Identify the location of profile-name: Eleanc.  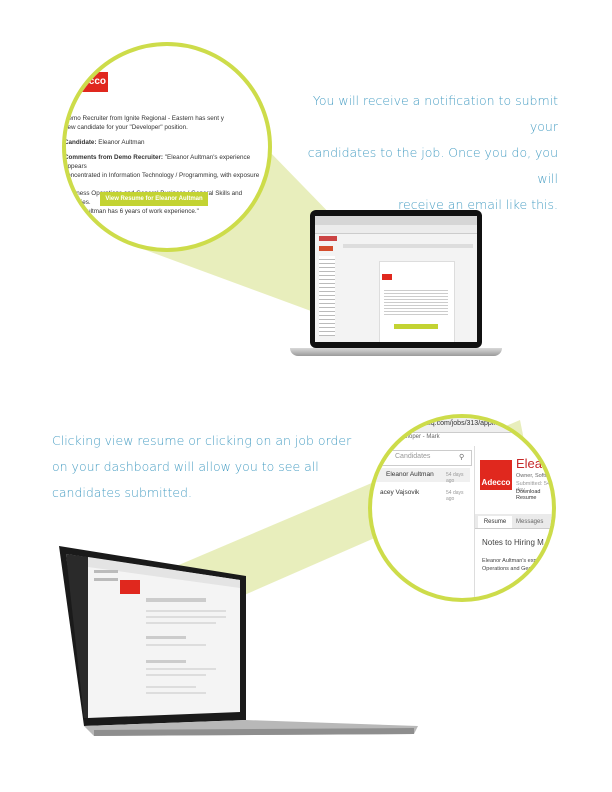
(536, 463).